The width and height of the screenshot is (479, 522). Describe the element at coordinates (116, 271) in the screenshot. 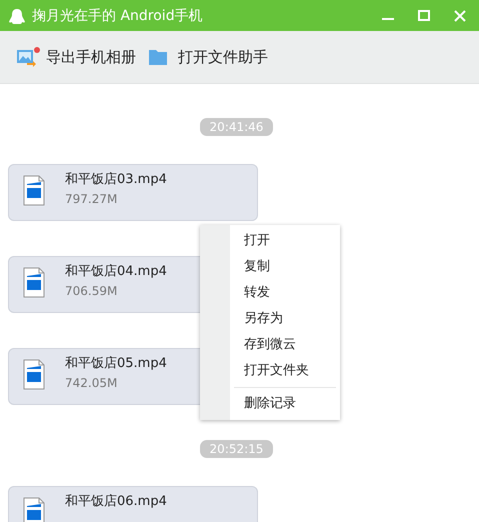

I see `file-name: 和平饭店04.mp4` at that location.